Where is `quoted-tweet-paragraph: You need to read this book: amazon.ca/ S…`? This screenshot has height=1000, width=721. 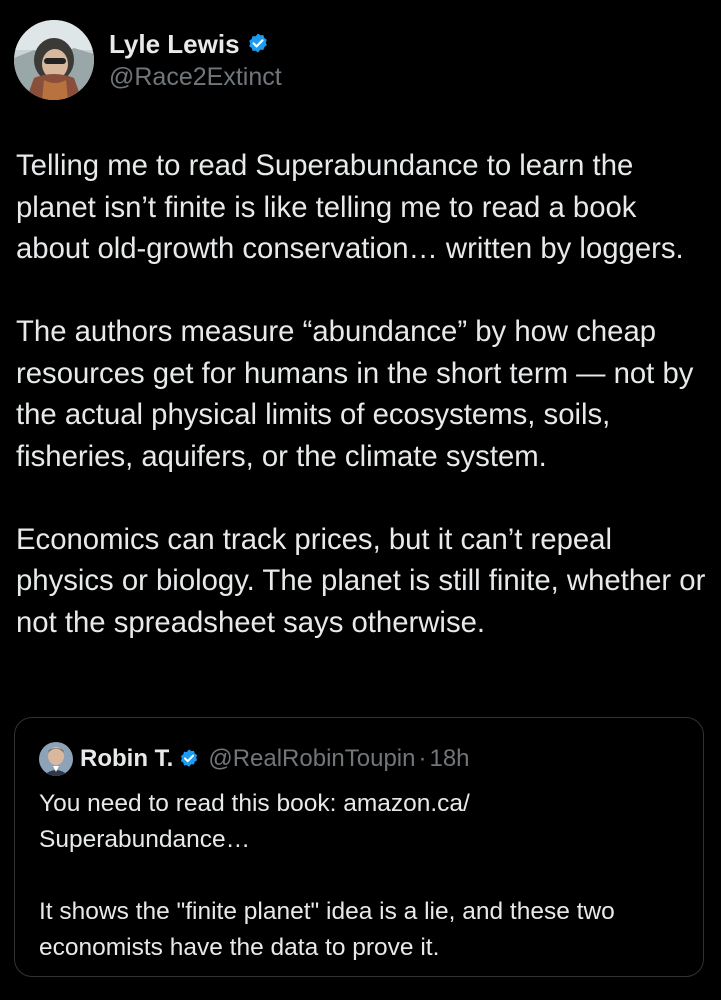 quoted-tweet-paragraph: You need to read this book: amazon.ca/ S… is located at coordinates (254, 821).